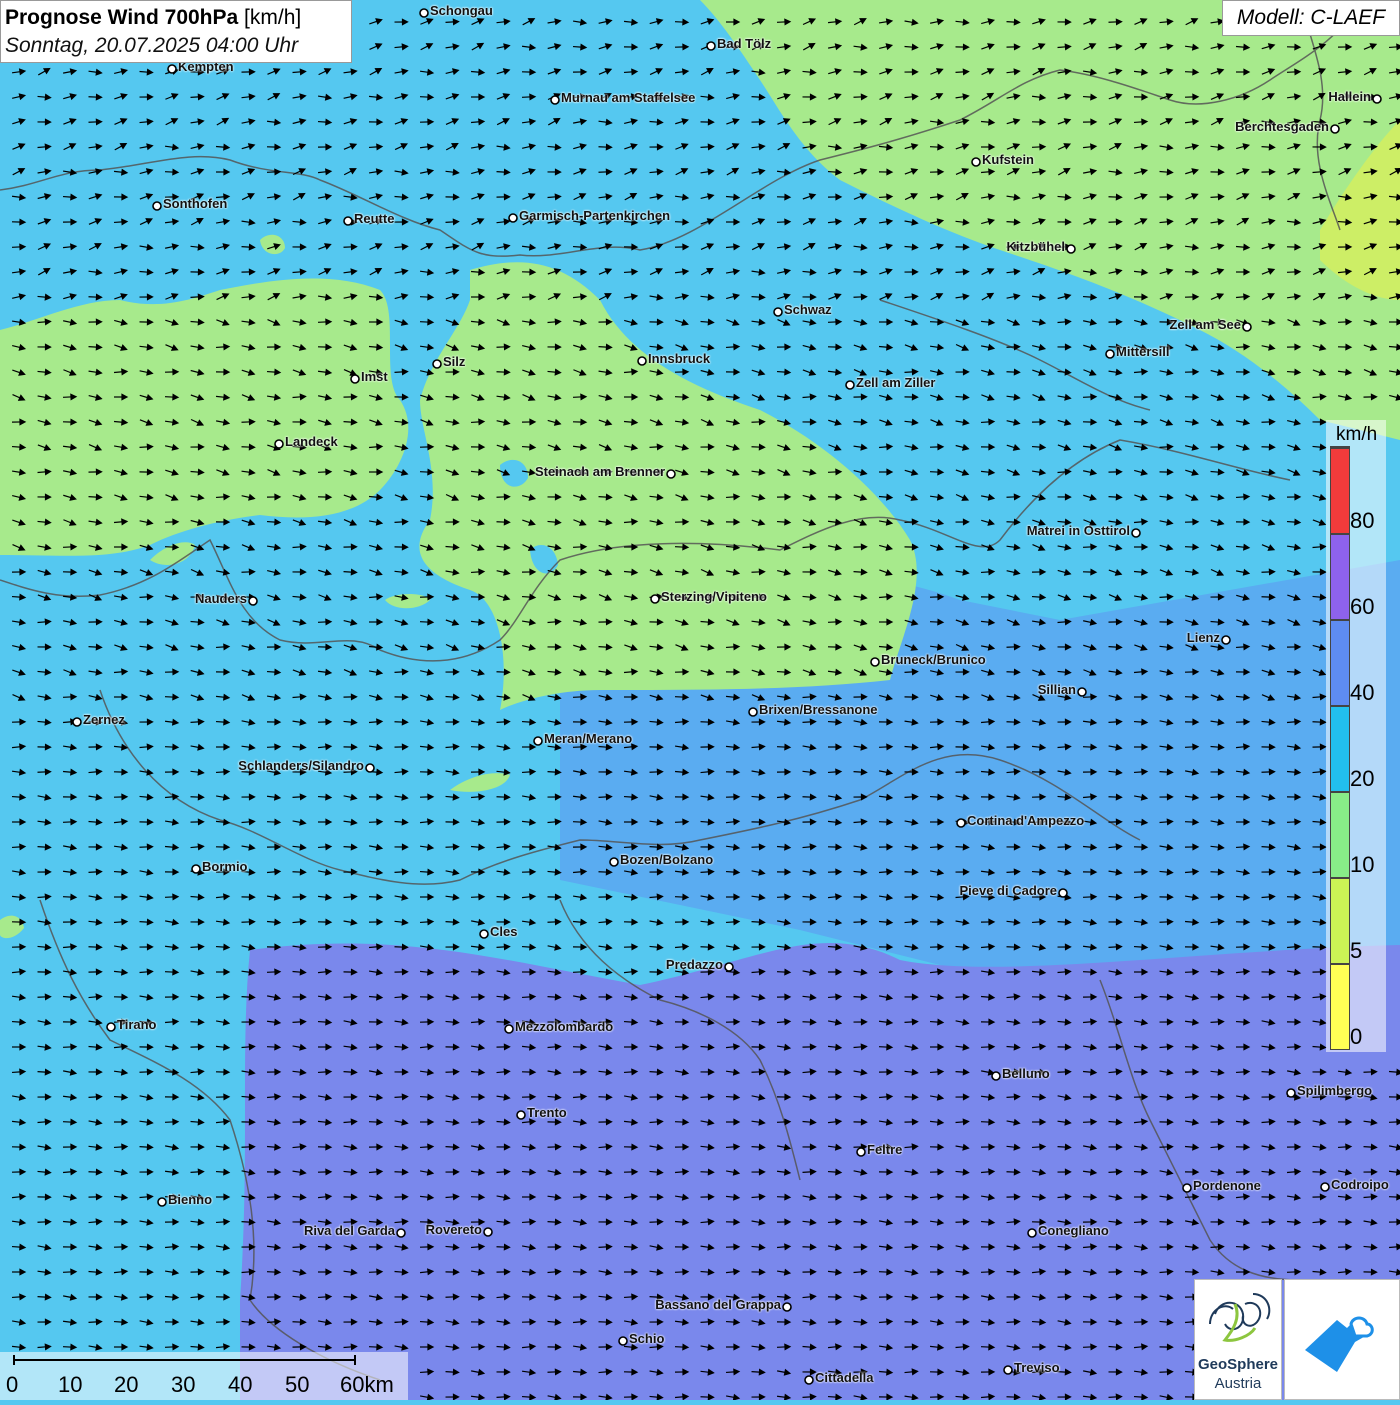  What do you see at coordinates (374, 376) in the screenshot?
I see `city-label: Imst` at bounding box center [374, 376].